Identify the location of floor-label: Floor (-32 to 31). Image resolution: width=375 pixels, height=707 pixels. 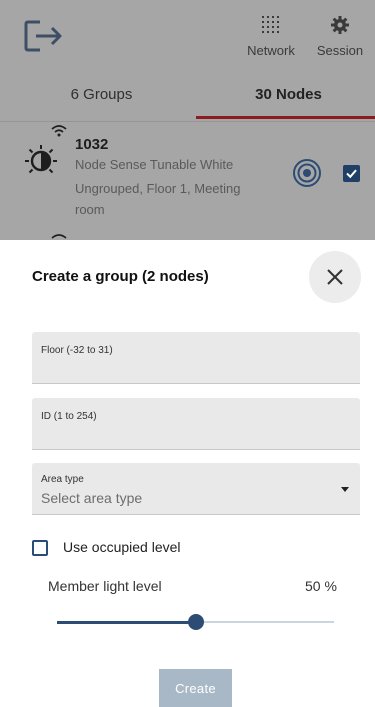
(77, 350).